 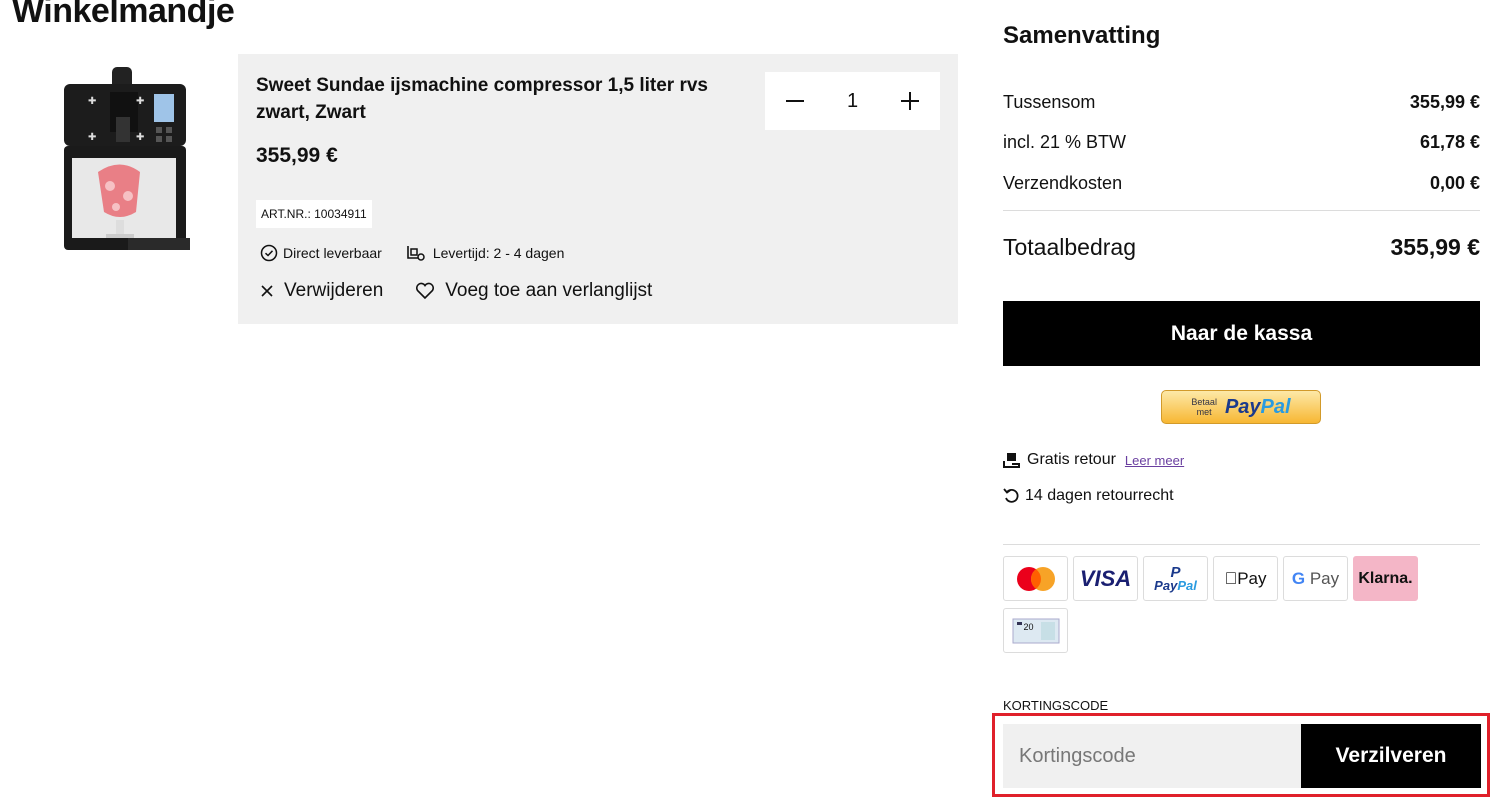 What do you see at coordinates (123, 15) in the screenshot?
I see `page-title: Winkelmandje` at bounding box center [123, 15].